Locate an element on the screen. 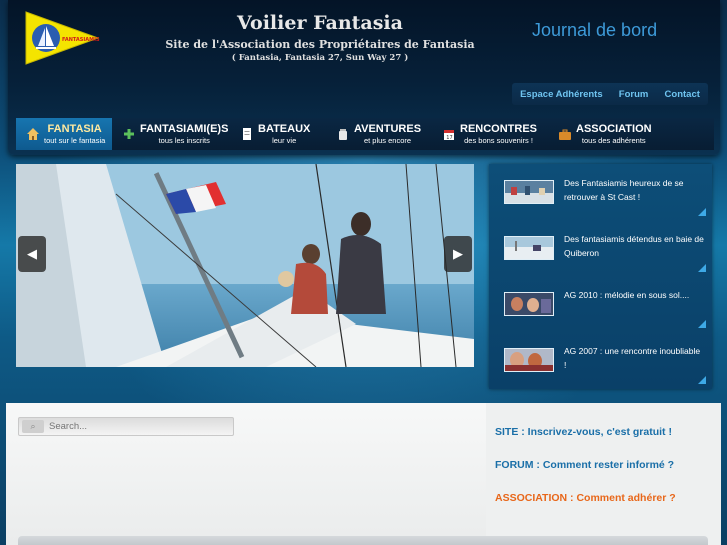  document-icon is located at coordinates (247, 134).